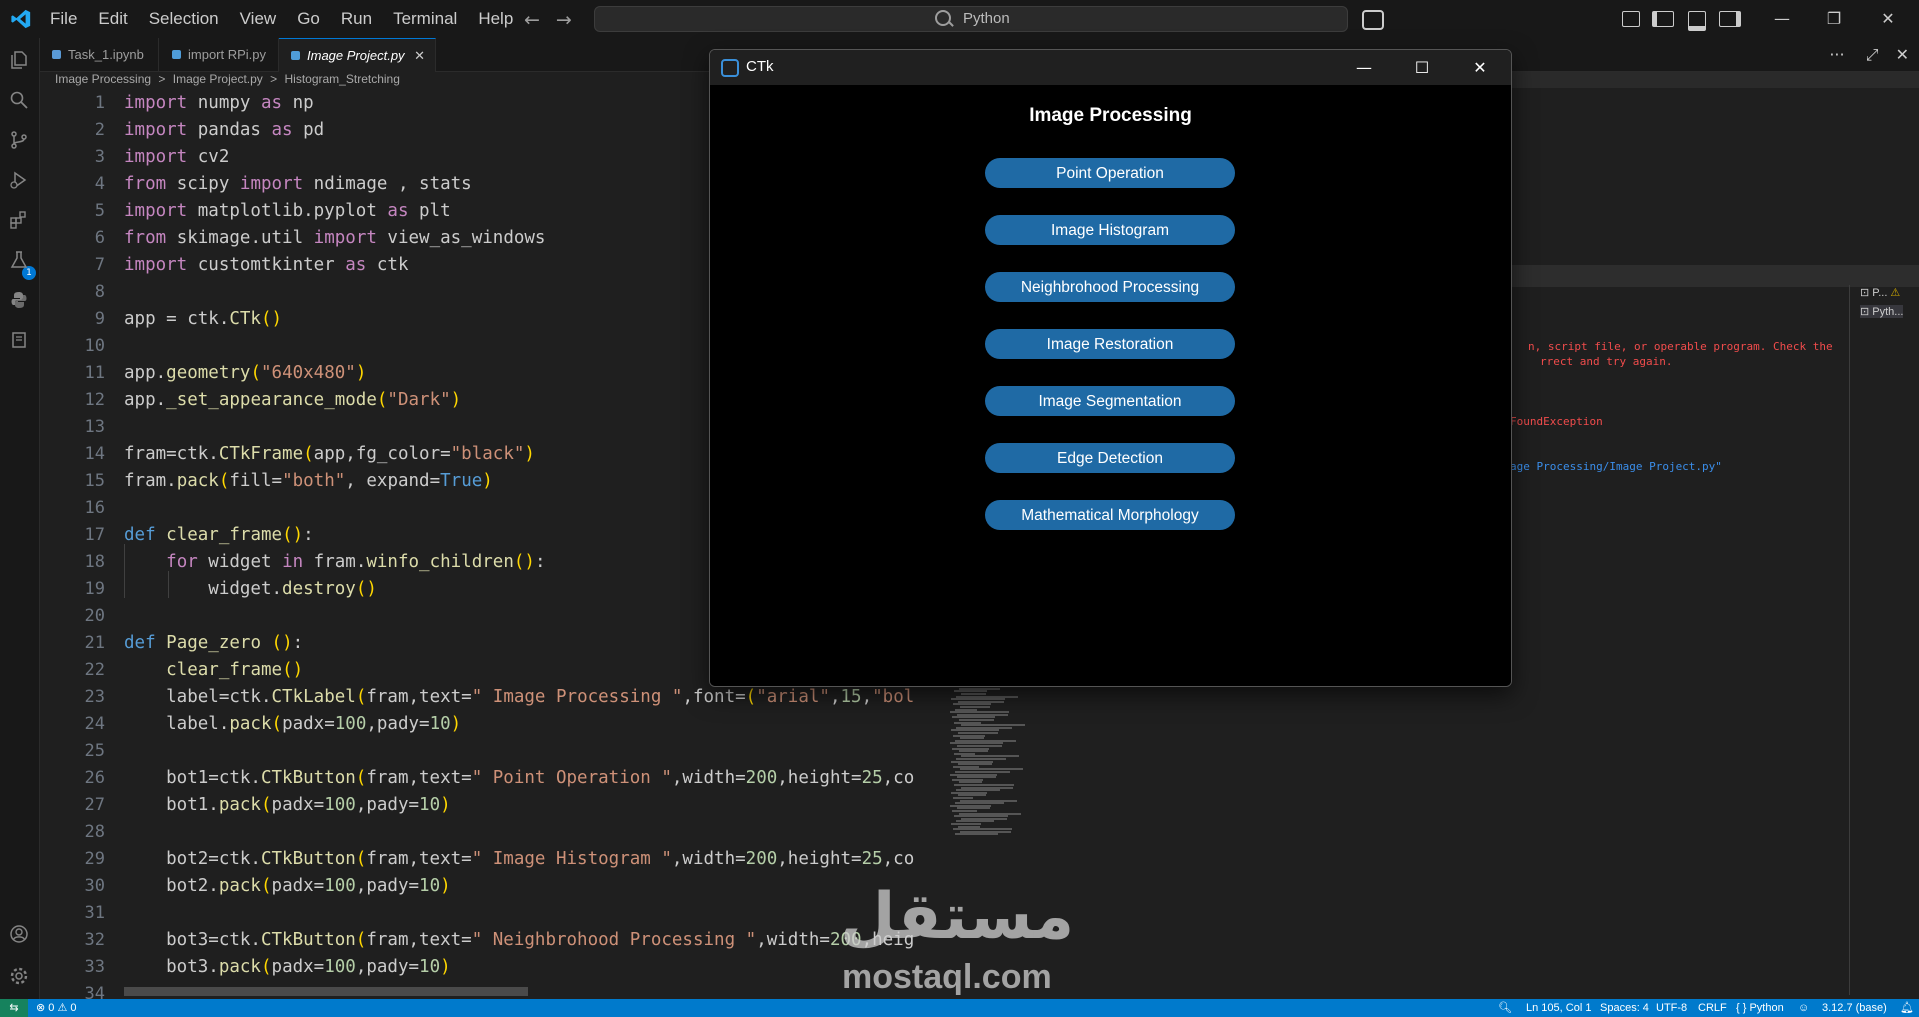  Describe the element at coordinates (1631, 19) in the screenshot. I see `customize-layout-icon` at that location.